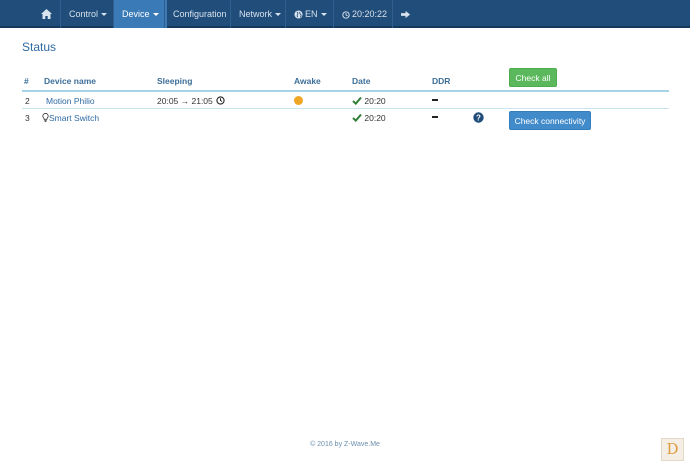 This screenshot has width=690, height=467. I want to click on nav-network: Network, so click(259, 14).